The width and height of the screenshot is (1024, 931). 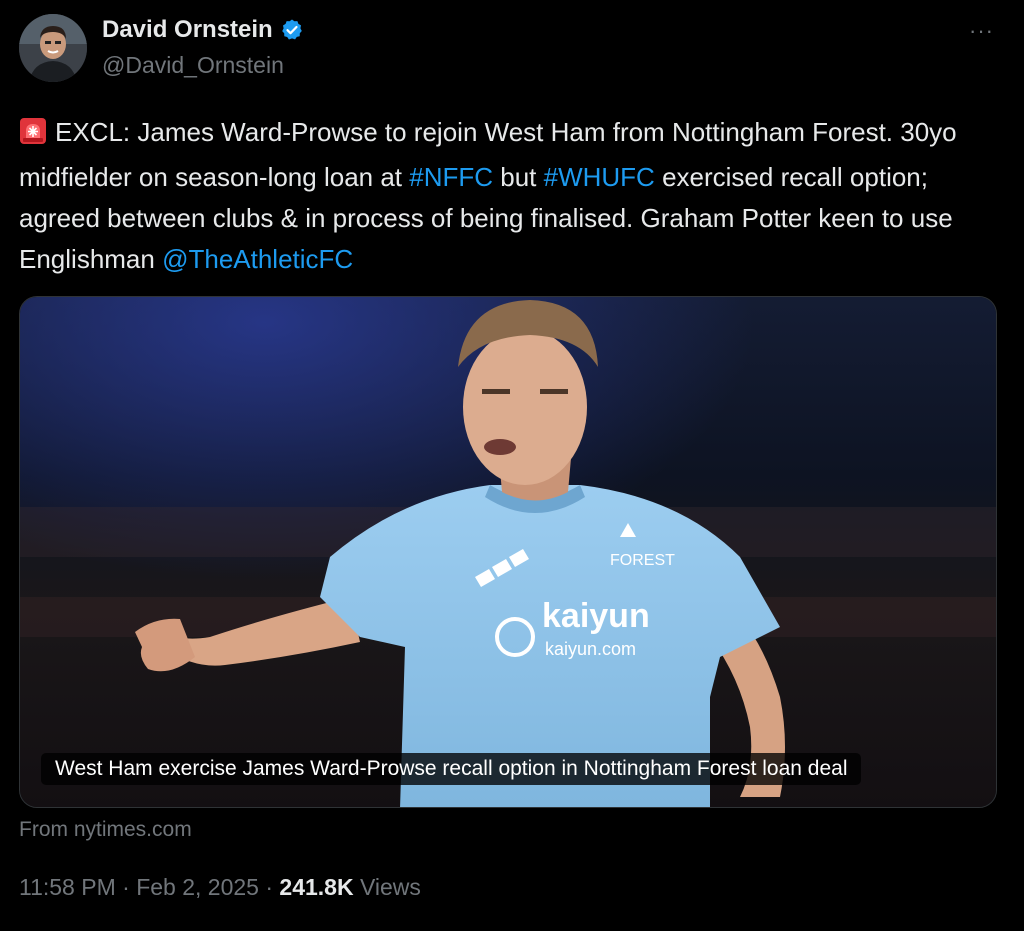 I want to click on author-name-row: David Ornstein, so click(x=203, y=30).